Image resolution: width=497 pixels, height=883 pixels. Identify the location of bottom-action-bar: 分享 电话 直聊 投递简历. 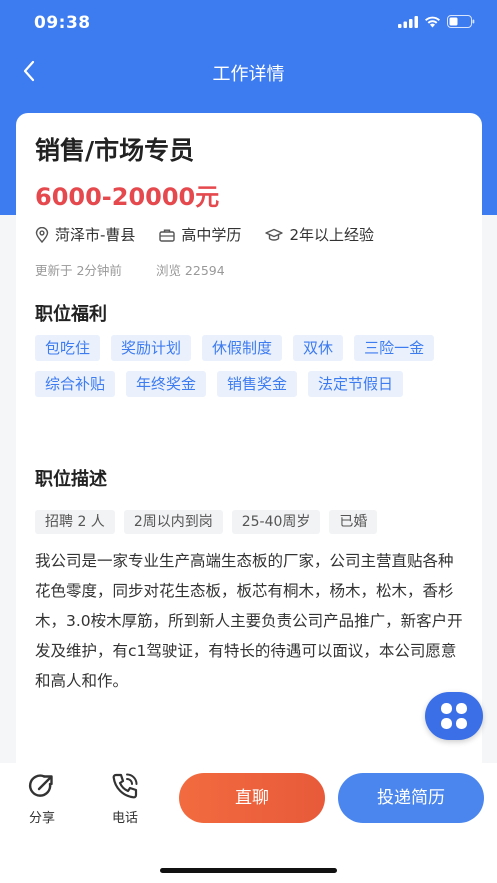
(248, 823).